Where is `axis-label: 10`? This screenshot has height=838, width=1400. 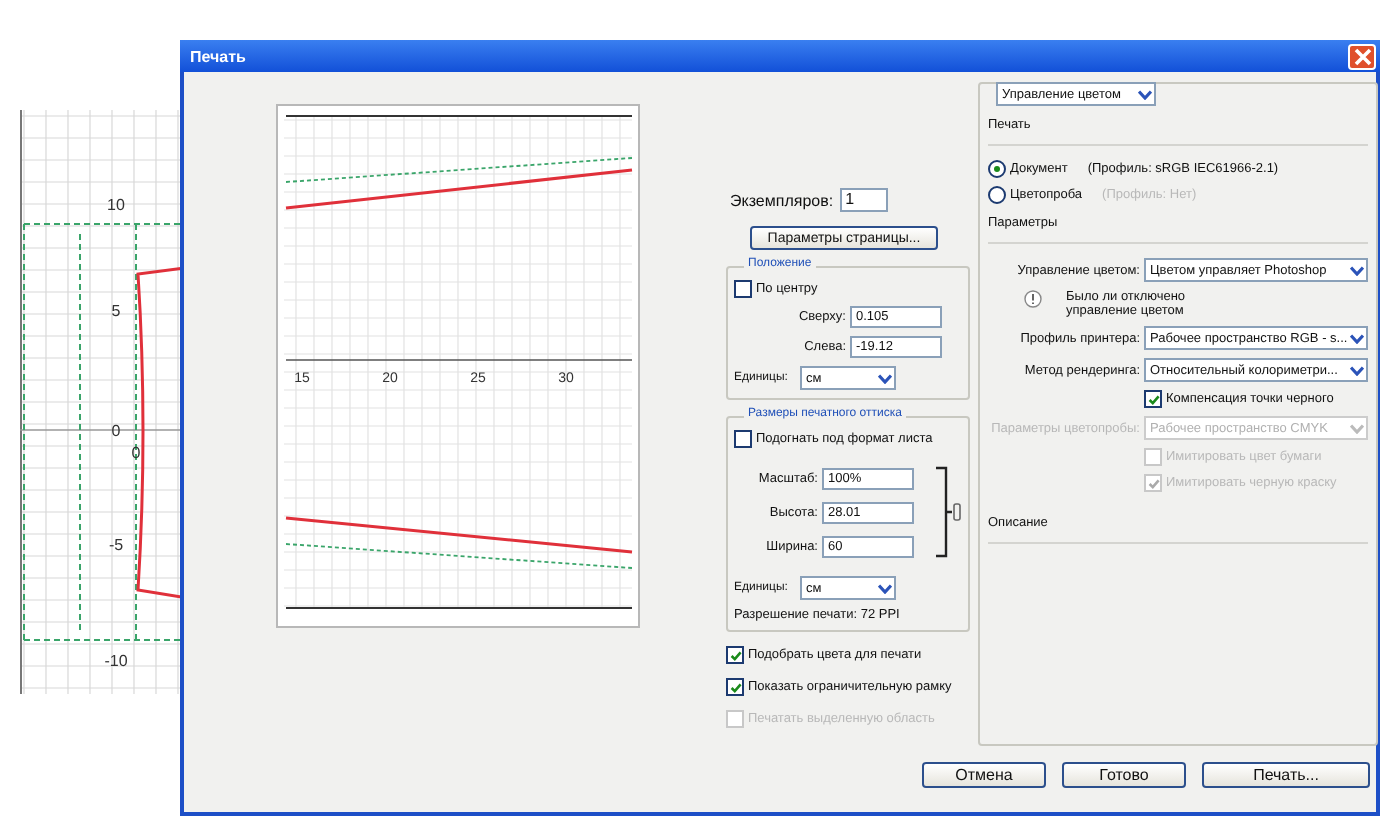
axis-label: 10 is located at coordinates (116, 205).